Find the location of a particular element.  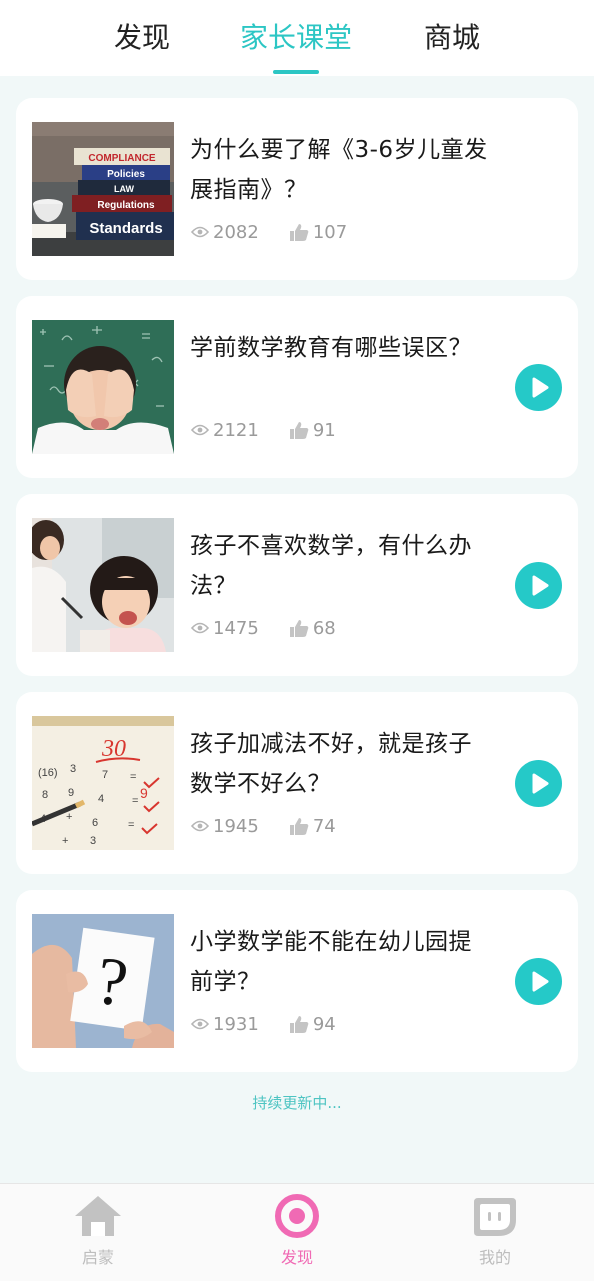

view-count: 1945 is located at coordinates (225, 826).